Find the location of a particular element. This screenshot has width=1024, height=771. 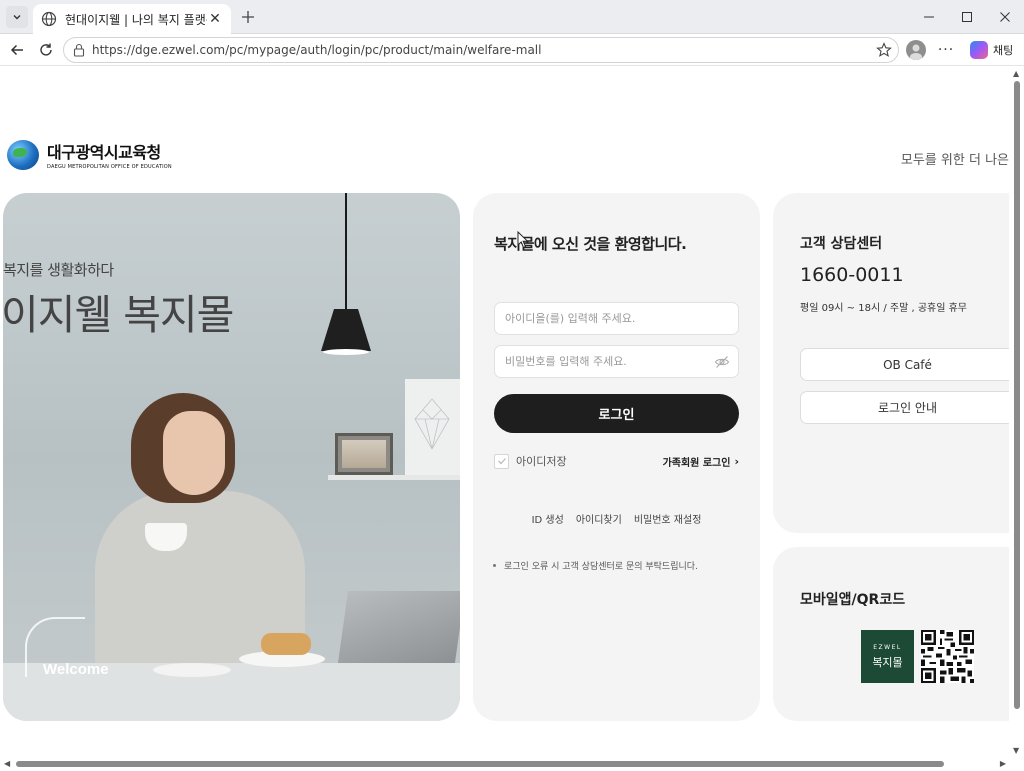

customer-center-phone: 1660-0011 is located at coordinates (852, 275).